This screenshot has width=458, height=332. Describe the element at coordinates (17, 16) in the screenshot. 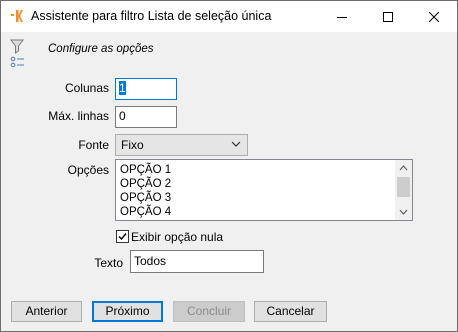

I see `app-logo-icon` at that location.